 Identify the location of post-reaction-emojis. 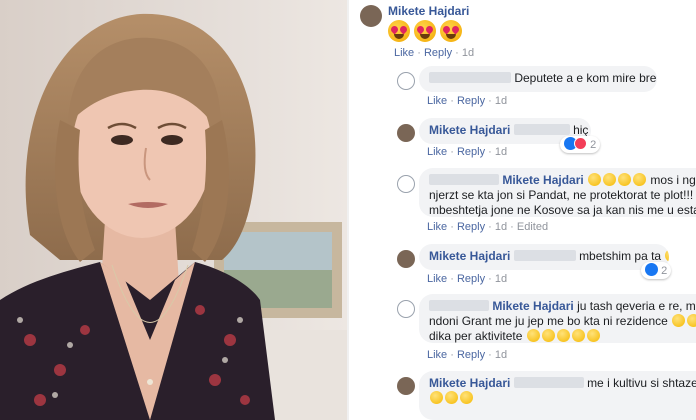
(426, 32).